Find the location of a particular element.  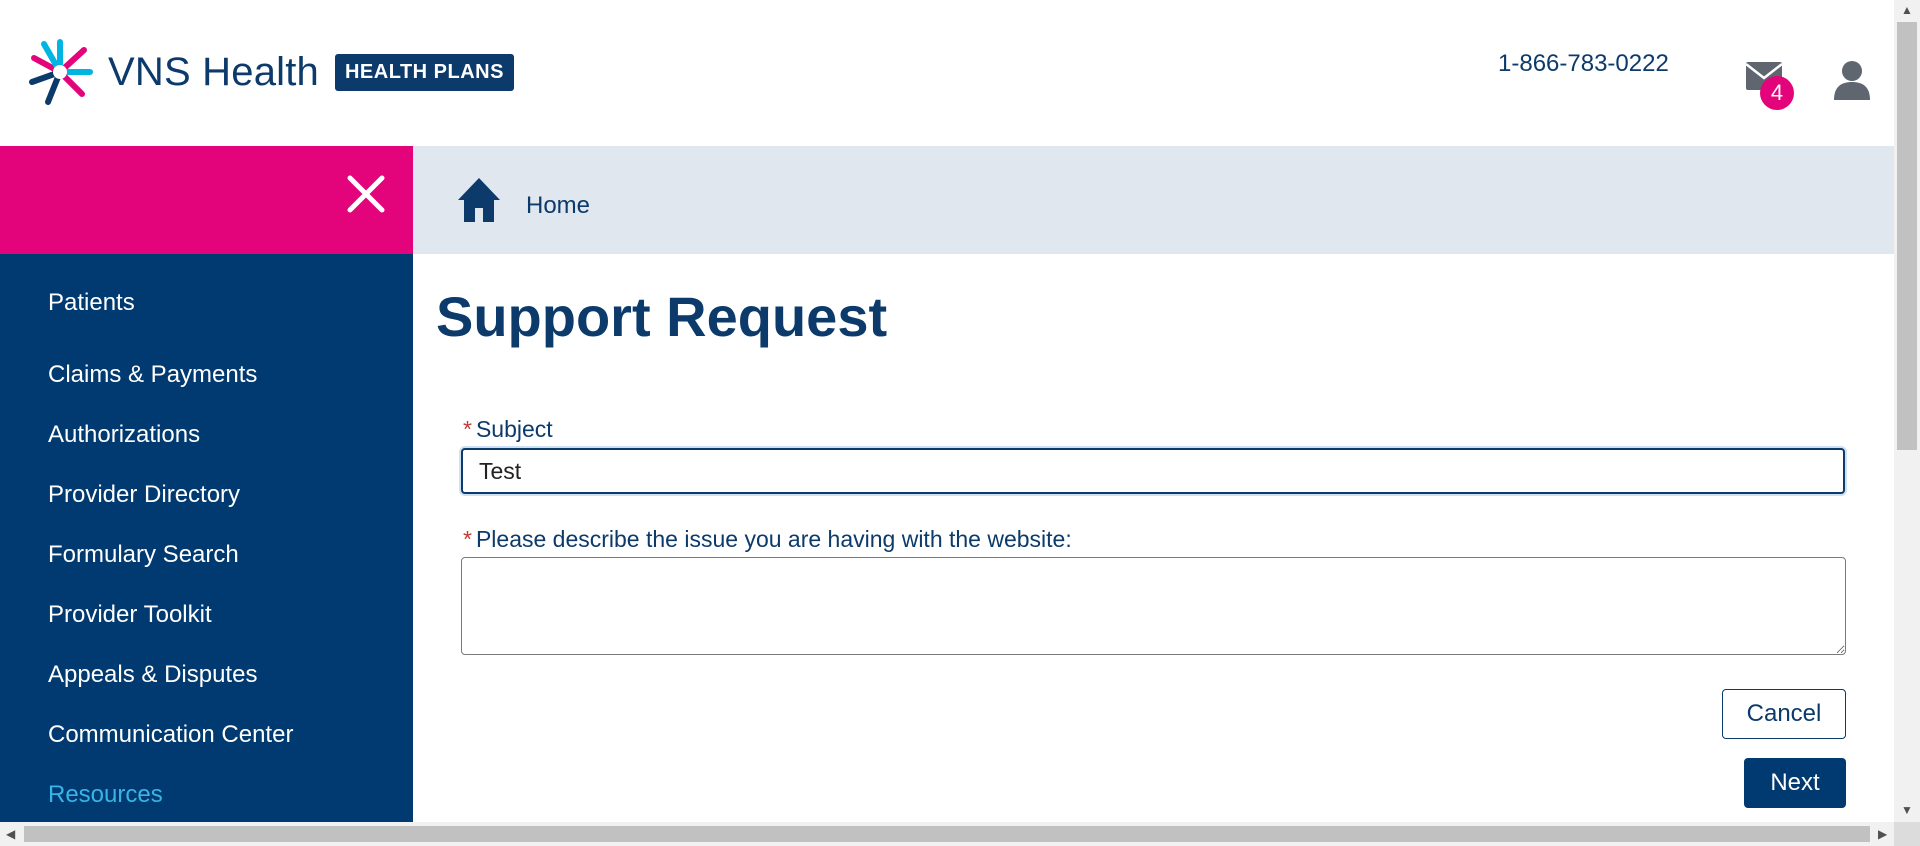

page-title: Support Request is located at coordinates (662, 316).